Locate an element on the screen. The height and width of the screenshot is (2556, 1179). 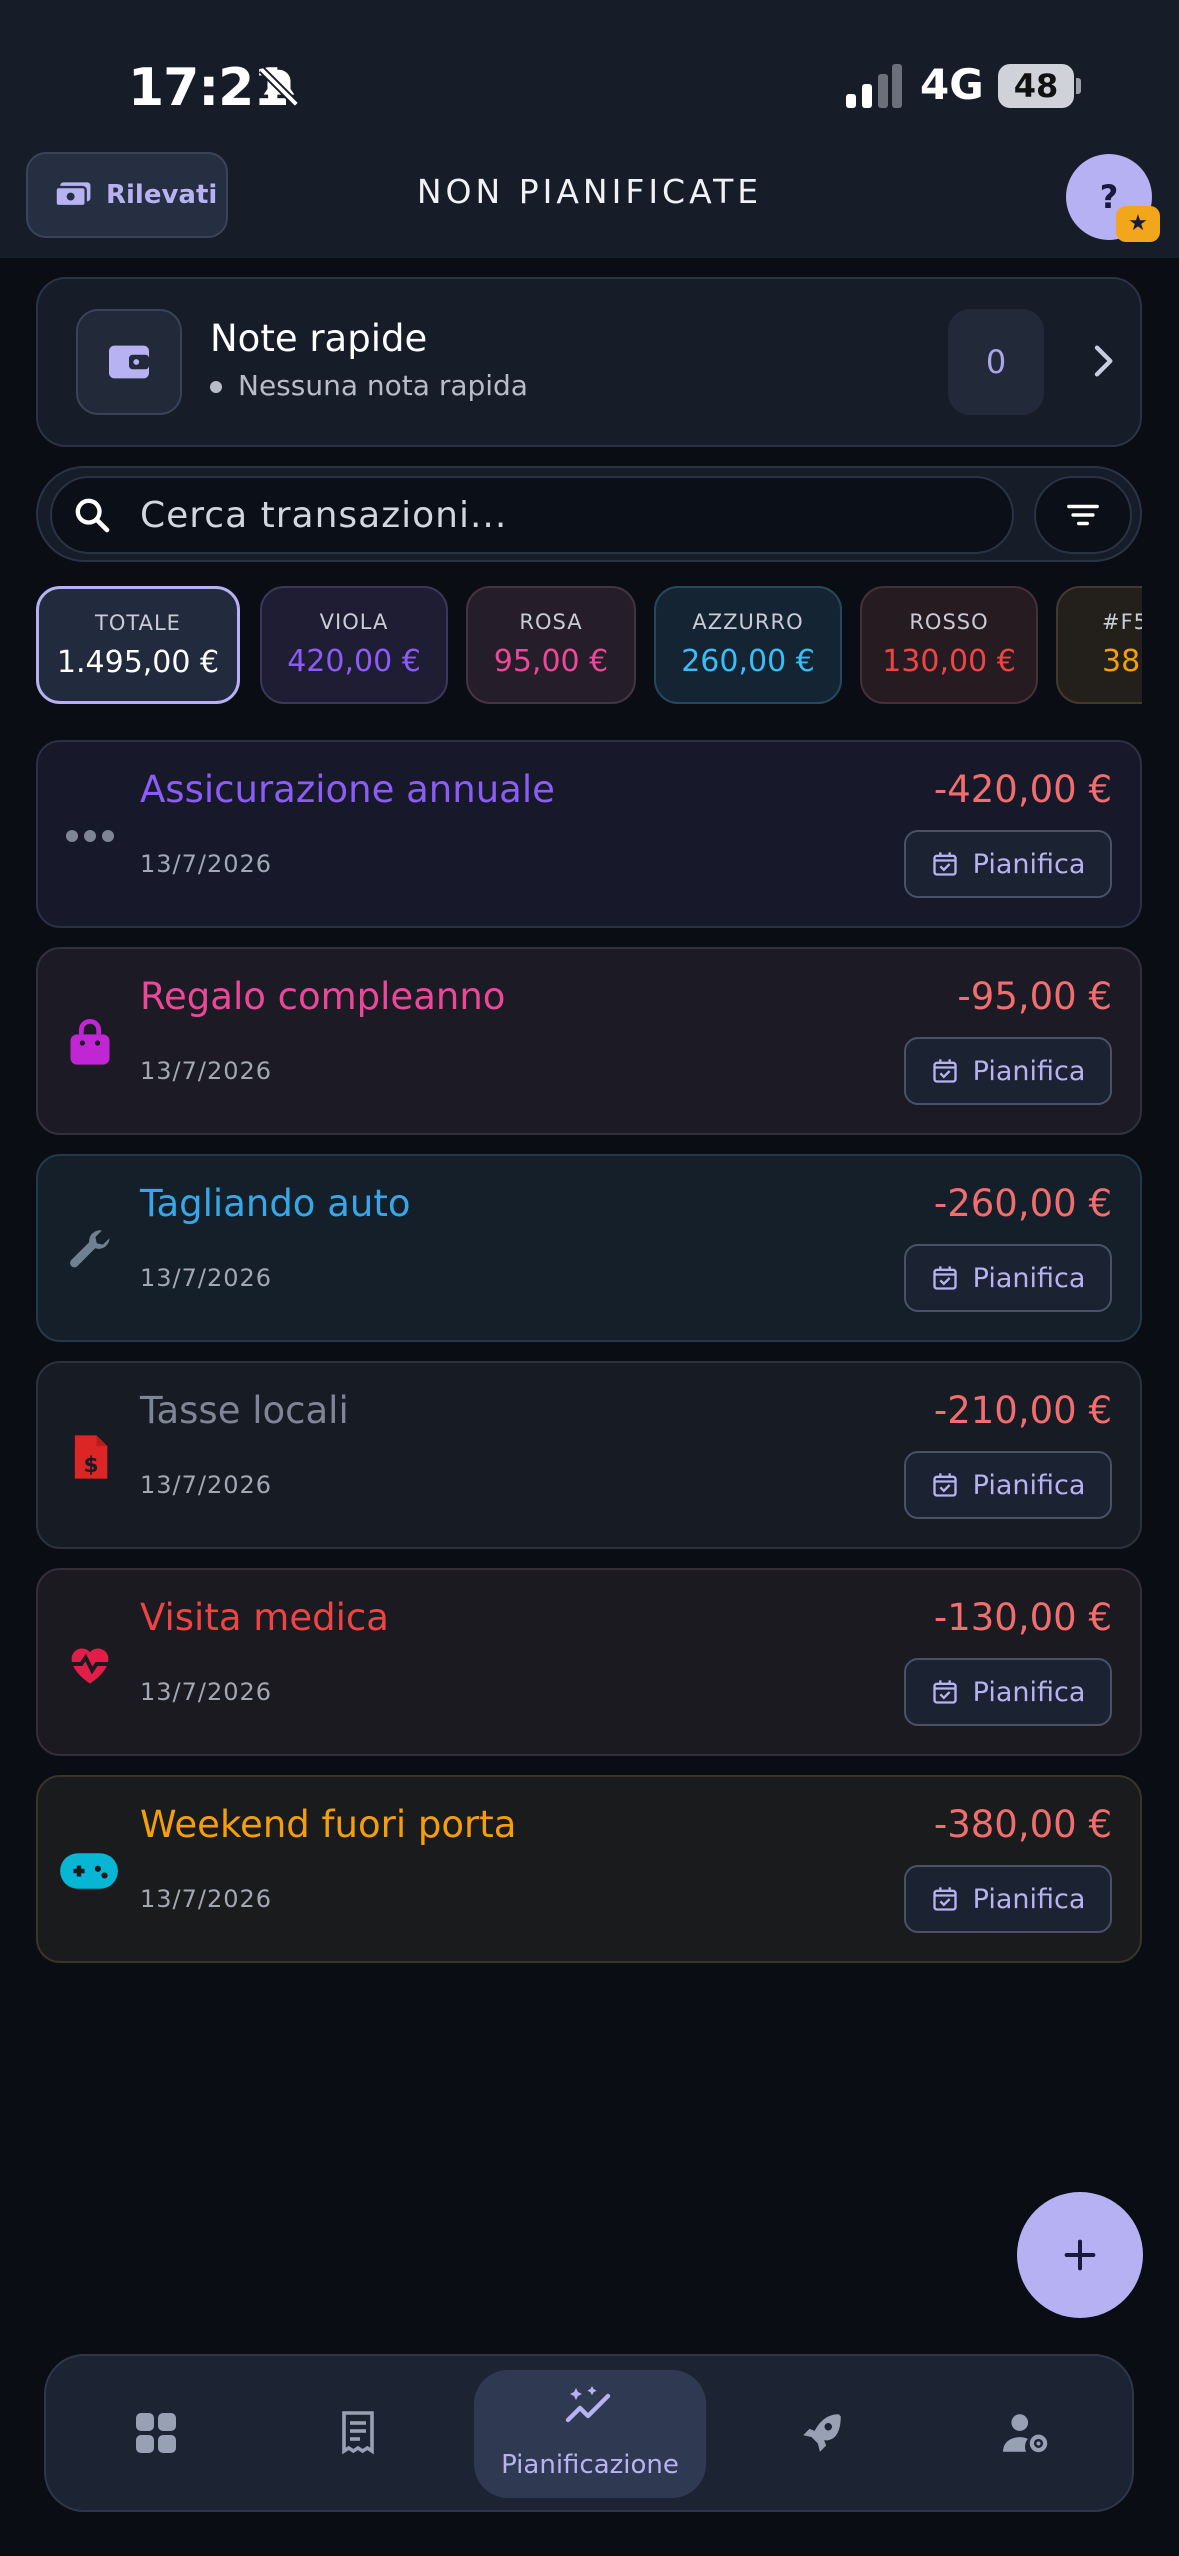
wrench-icon is located at coordinates (90, 1249).